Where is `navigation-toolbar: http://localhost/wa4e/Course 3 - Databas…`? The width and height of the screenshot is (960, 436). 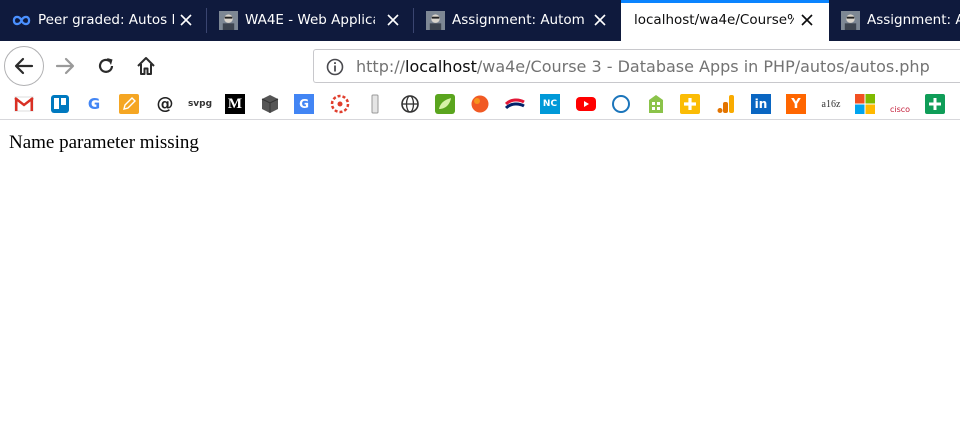 navigation-toolbar: http://localhost/wa4e/Course 3 - Databas… is located at coordinates (480, 65).